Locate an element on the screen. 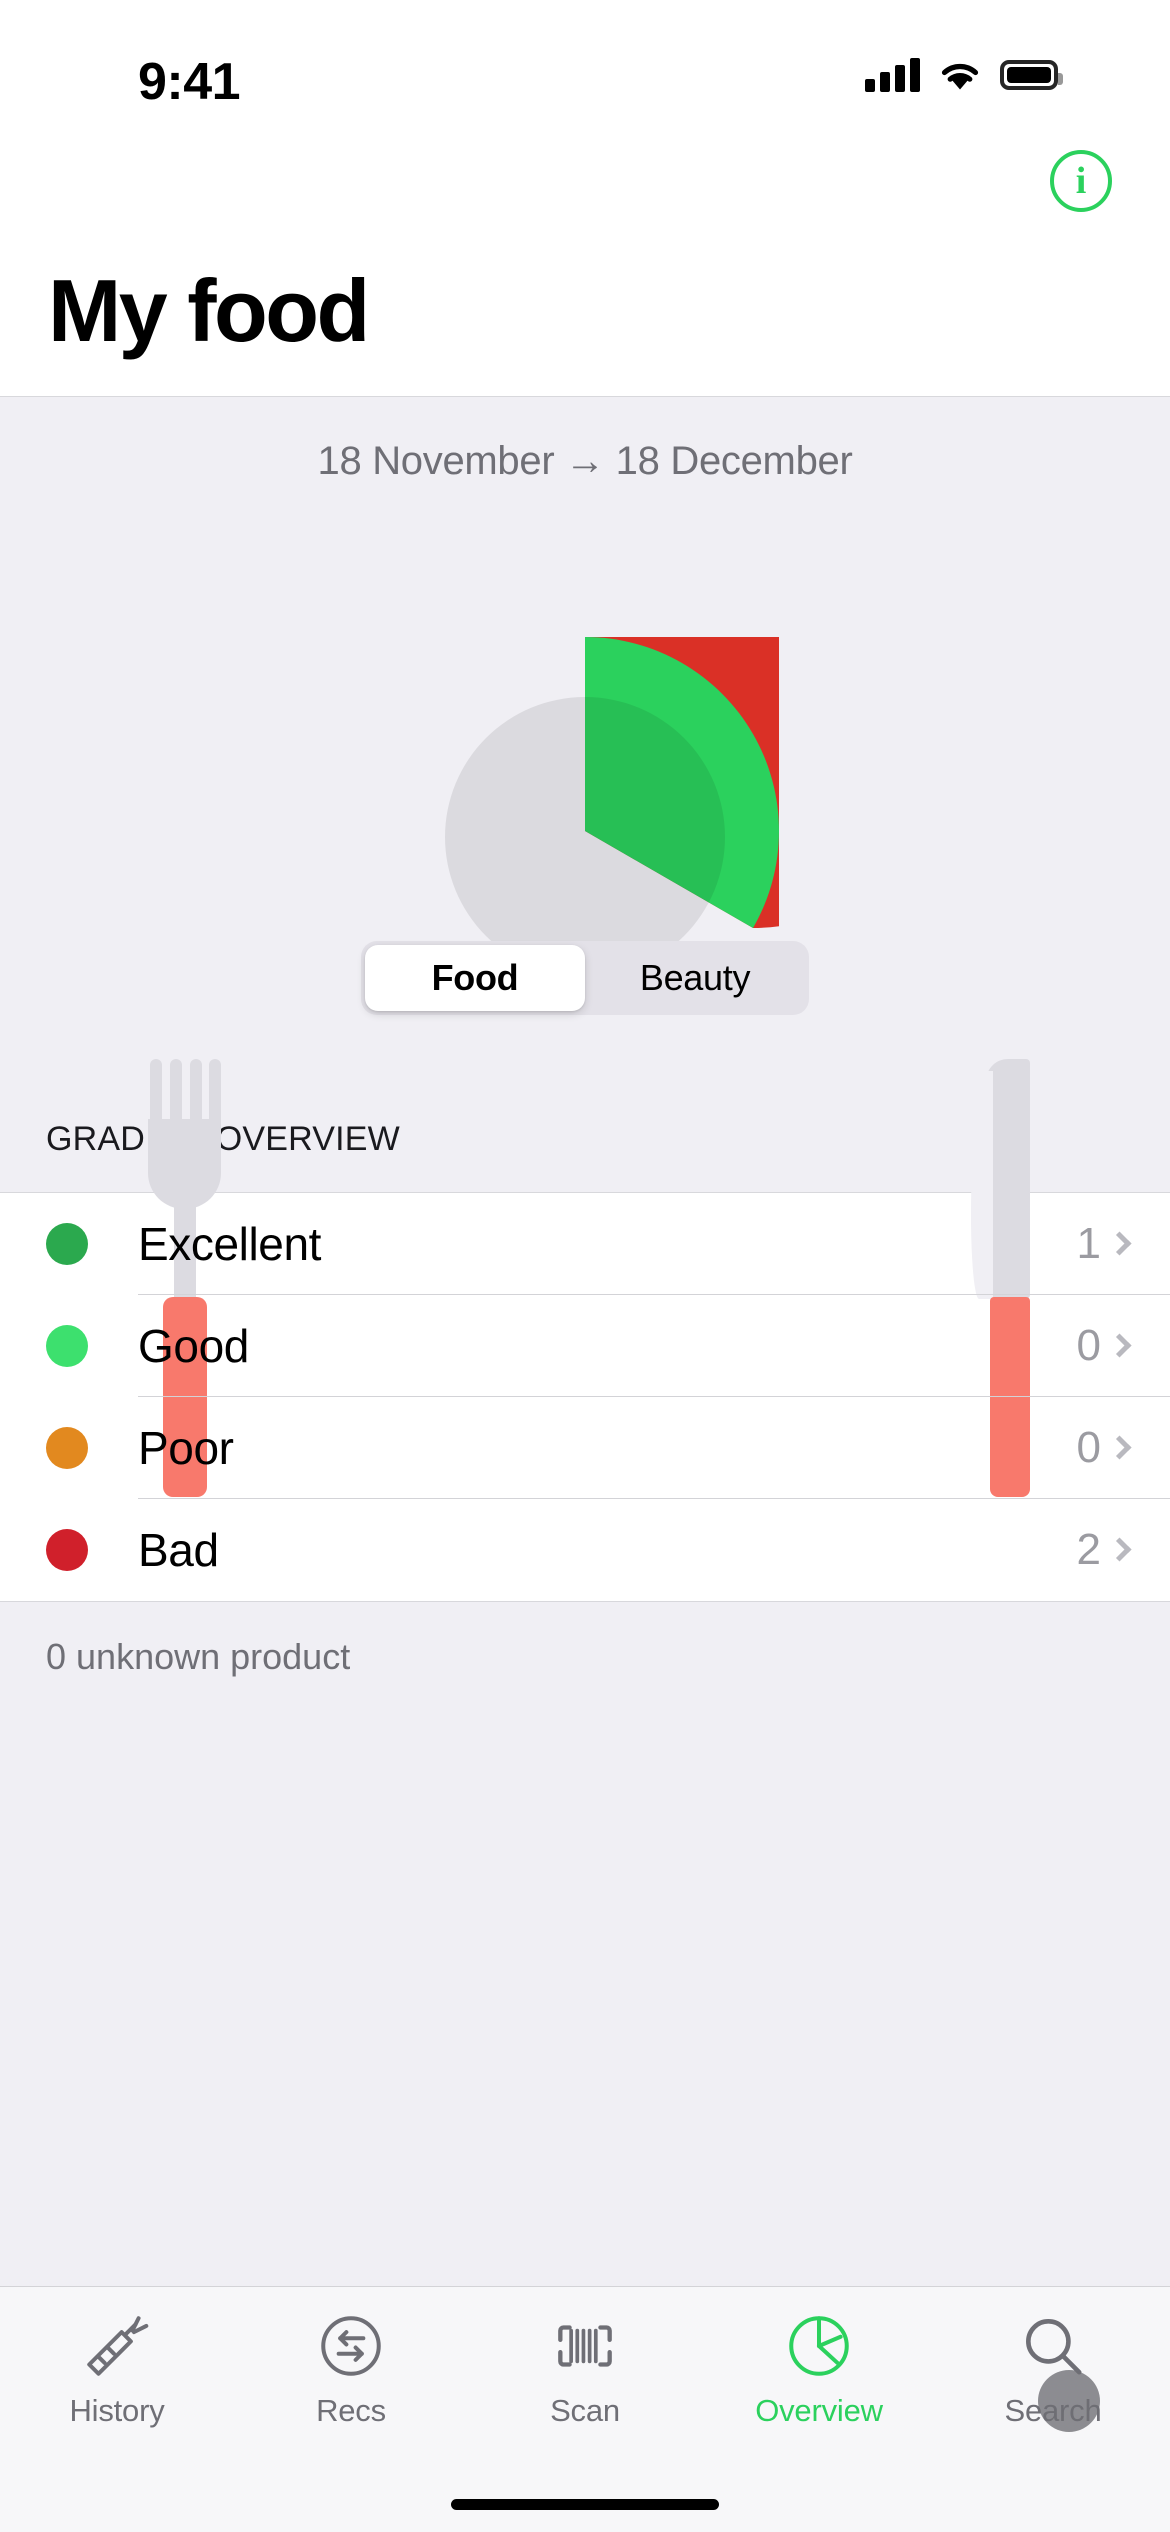  segment-beauty-label: Beauty is located at coordinates (695, 977).